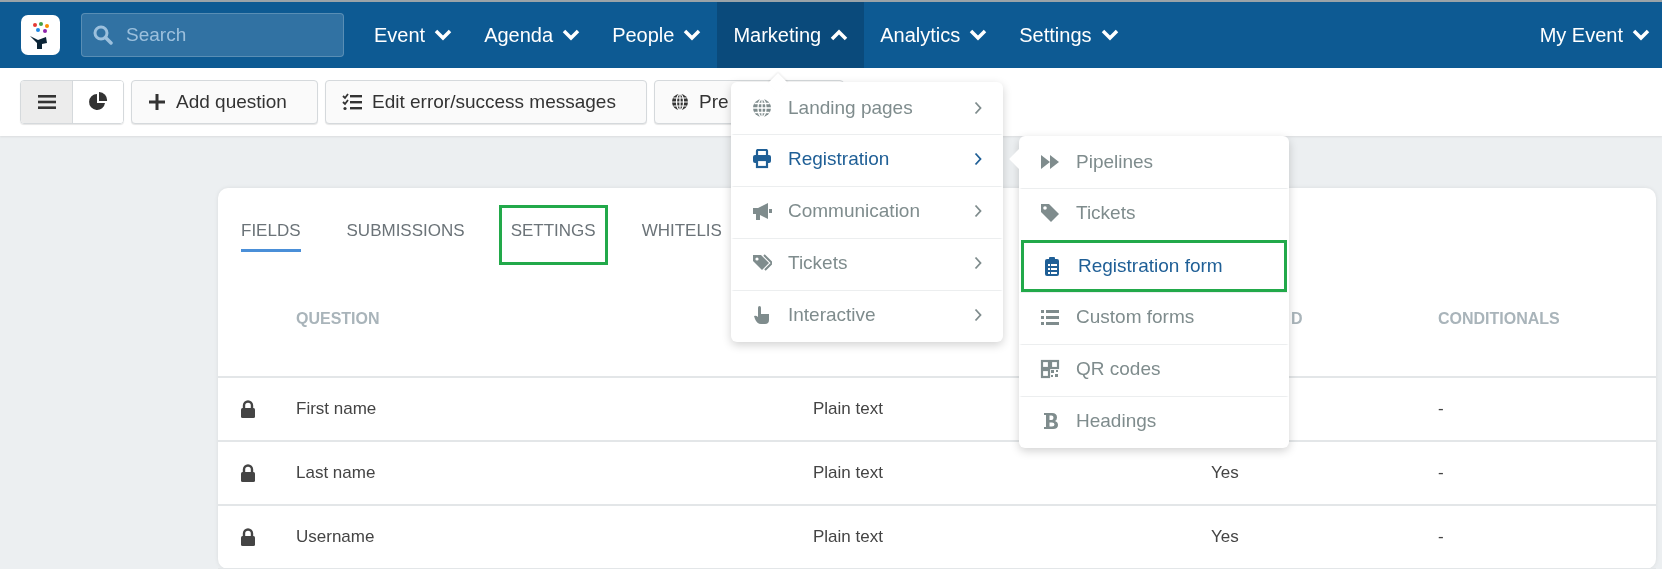 This screenshot has height=569, width=1662. I want to click on nav-menu-item: Agenda, so click(532, 35).